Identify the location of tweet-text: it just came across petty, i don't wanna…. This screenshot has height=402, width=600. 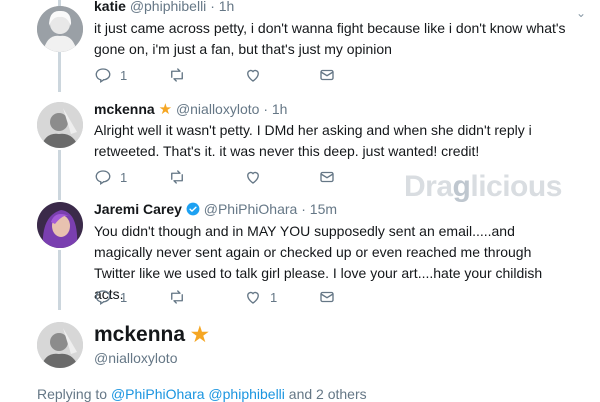
(330, 38).